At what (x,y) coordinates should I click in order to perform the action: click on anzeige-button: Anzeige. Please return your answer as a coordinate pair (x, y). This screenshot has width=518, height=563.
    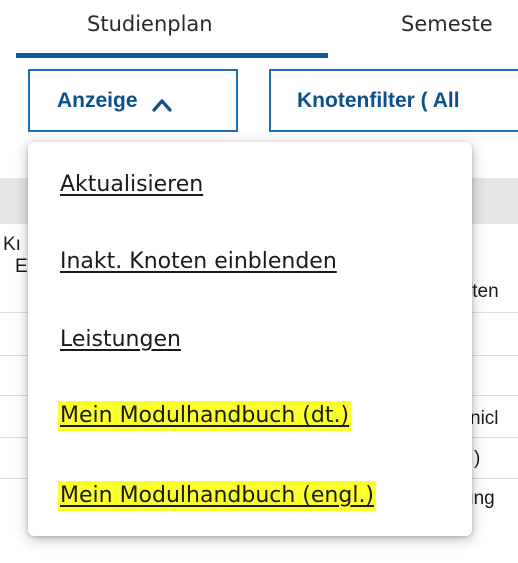
    Looking at the image, I should click on (133, 100).